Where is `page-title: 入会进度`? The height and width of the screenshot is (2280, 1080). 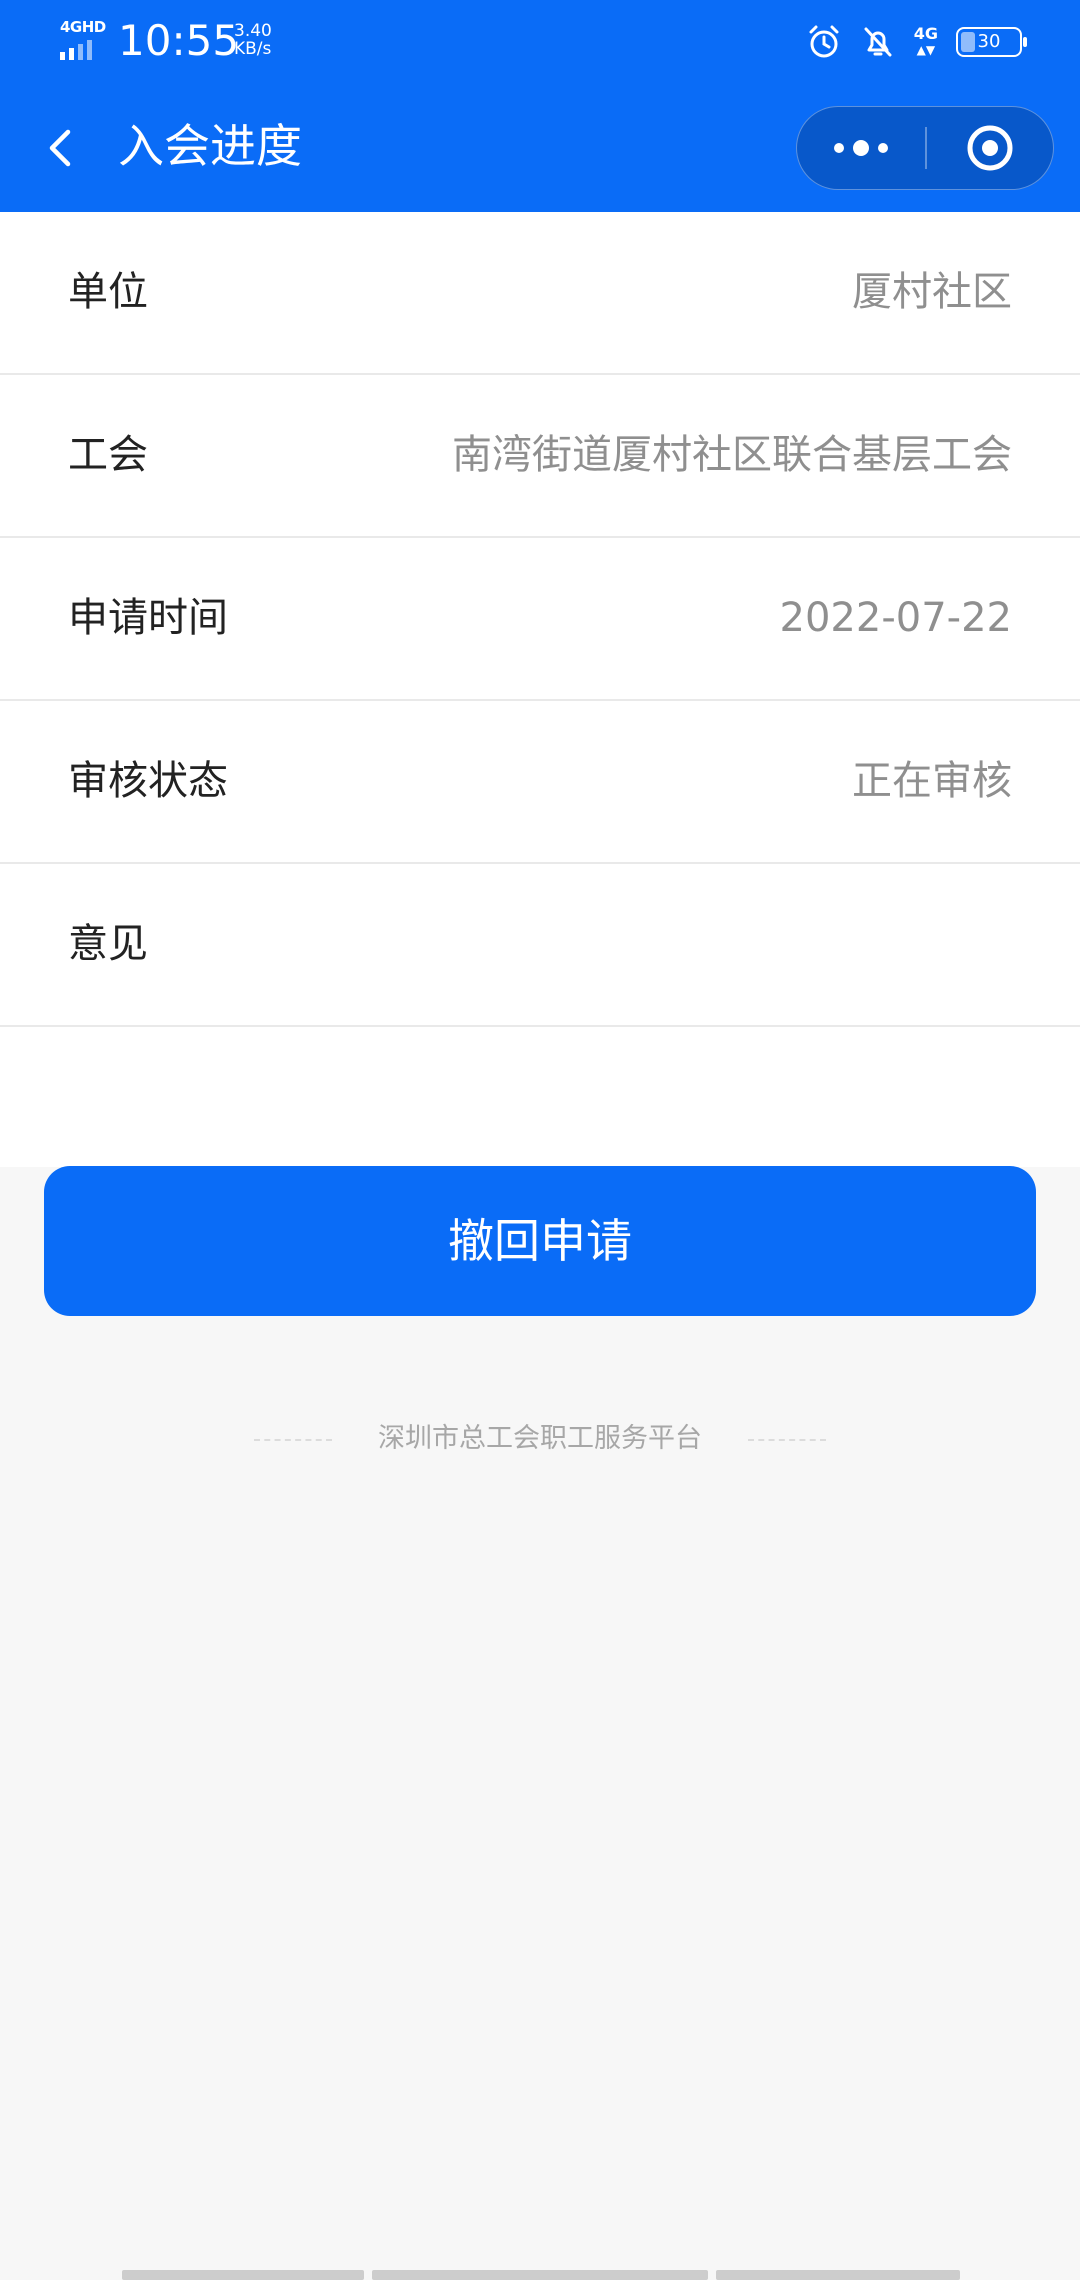
page-title: 入会进度 is located at coordinates (210, 146).